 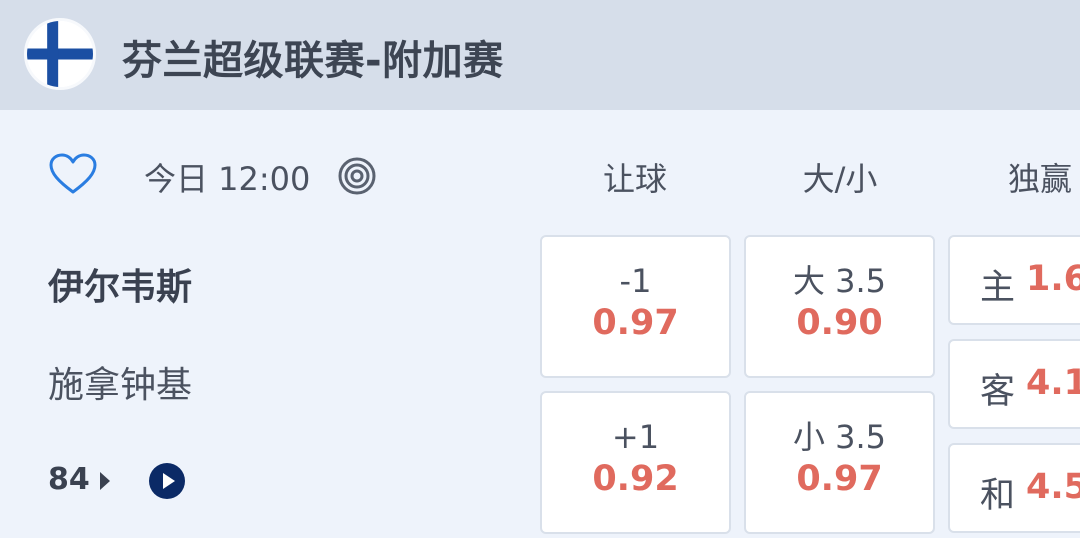 What do you see at coordinates (227, 179) in the screenshot?
I see `match-time: 今日 12:00` at bounding box center [227, 179].